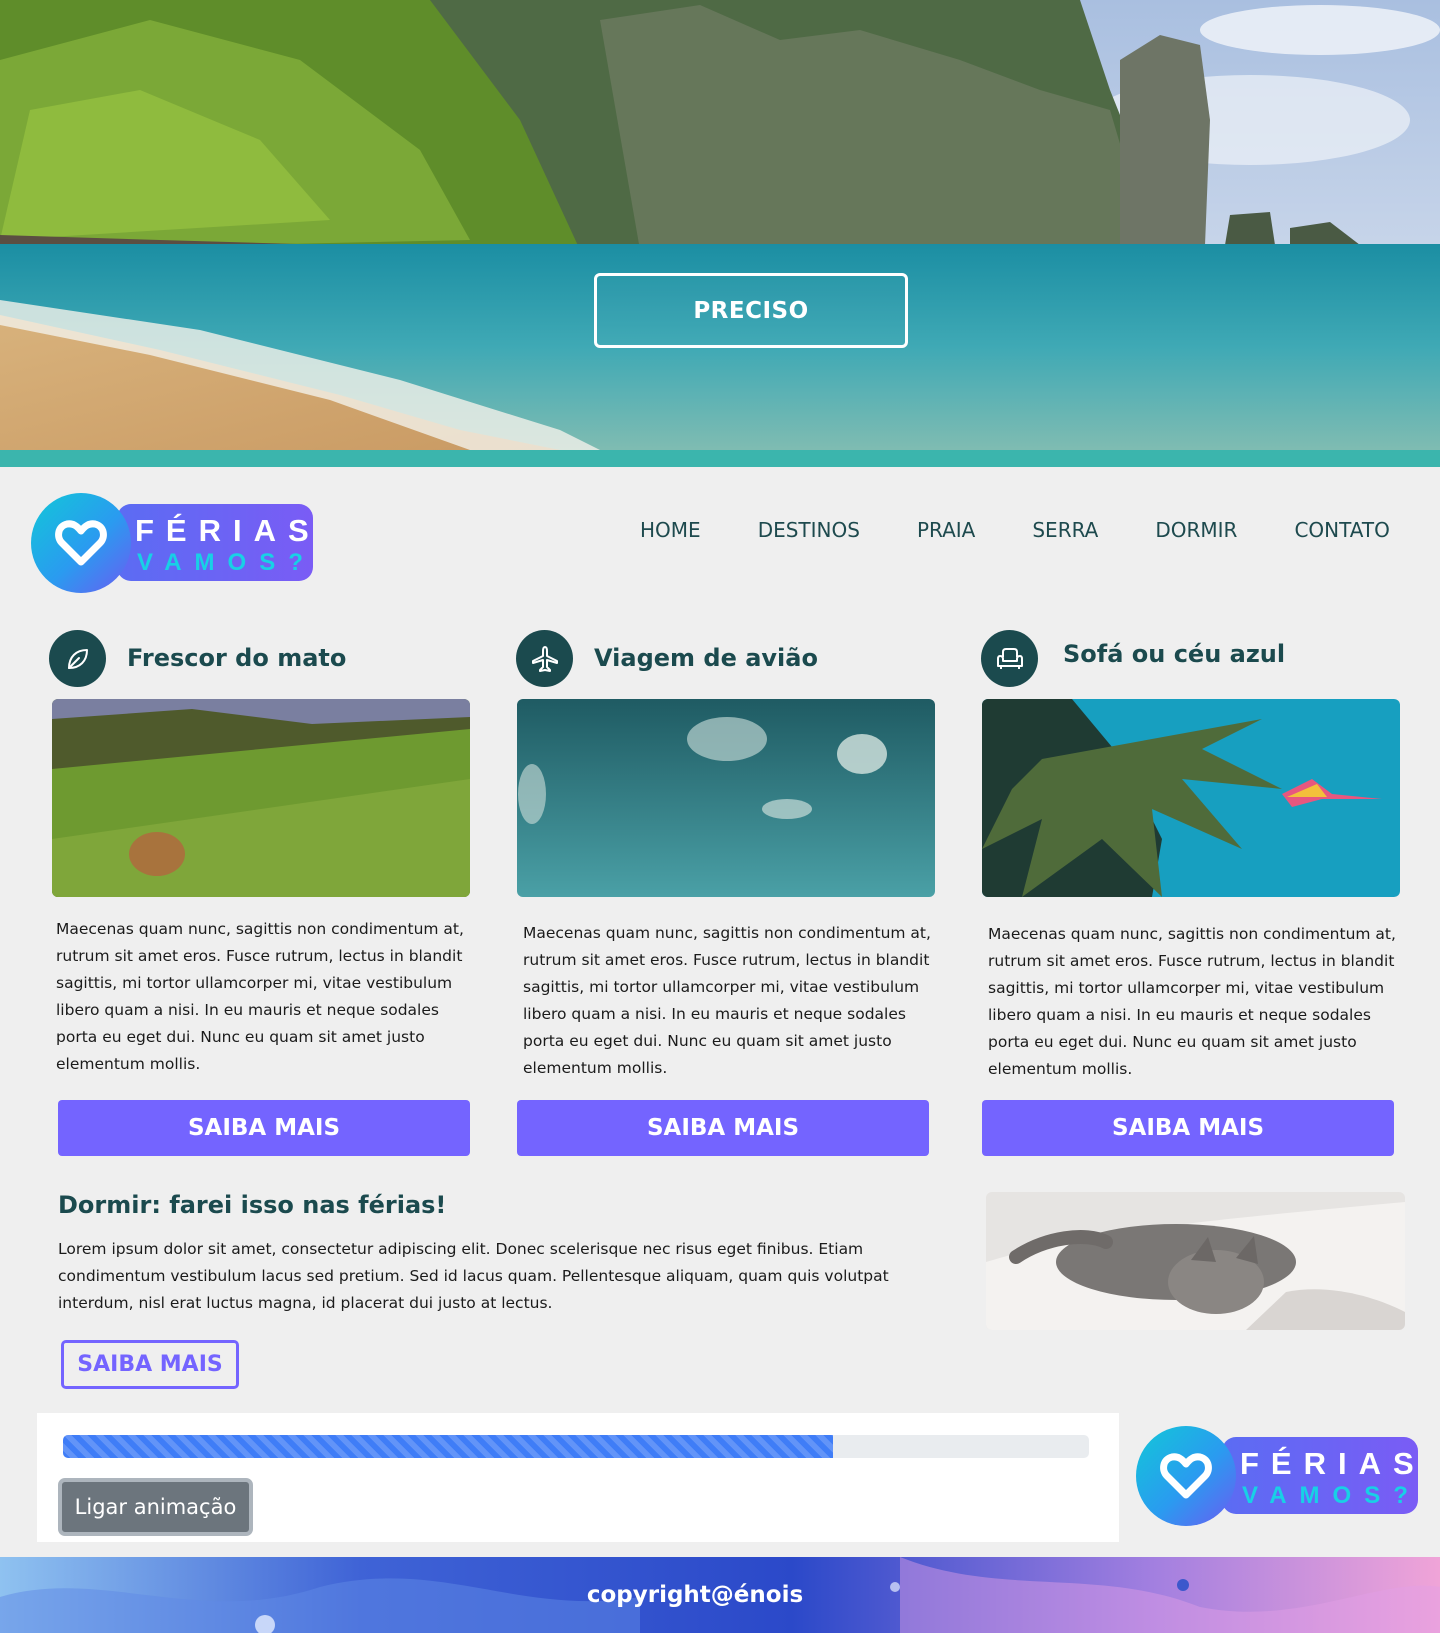 This screenshot has width=1440, height=1633. Describe the element at coordinates (1195, 1261) in the screenshot. I see `sleeping-cat-image` at that location.